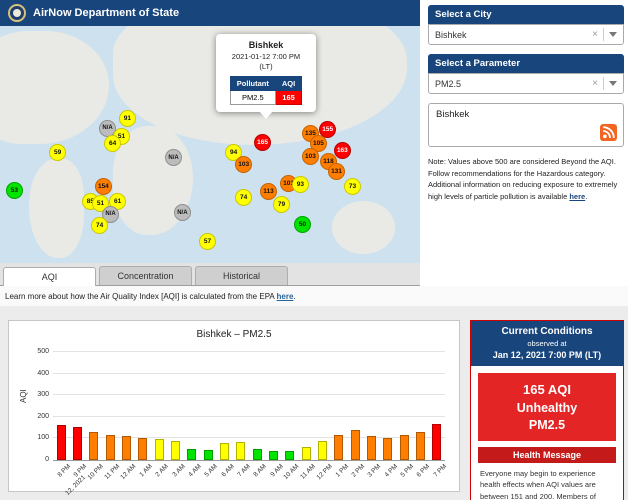 This screenshot has width=628, height=500. I want to click on aqi-map-marker: 93, so click(300, 185).